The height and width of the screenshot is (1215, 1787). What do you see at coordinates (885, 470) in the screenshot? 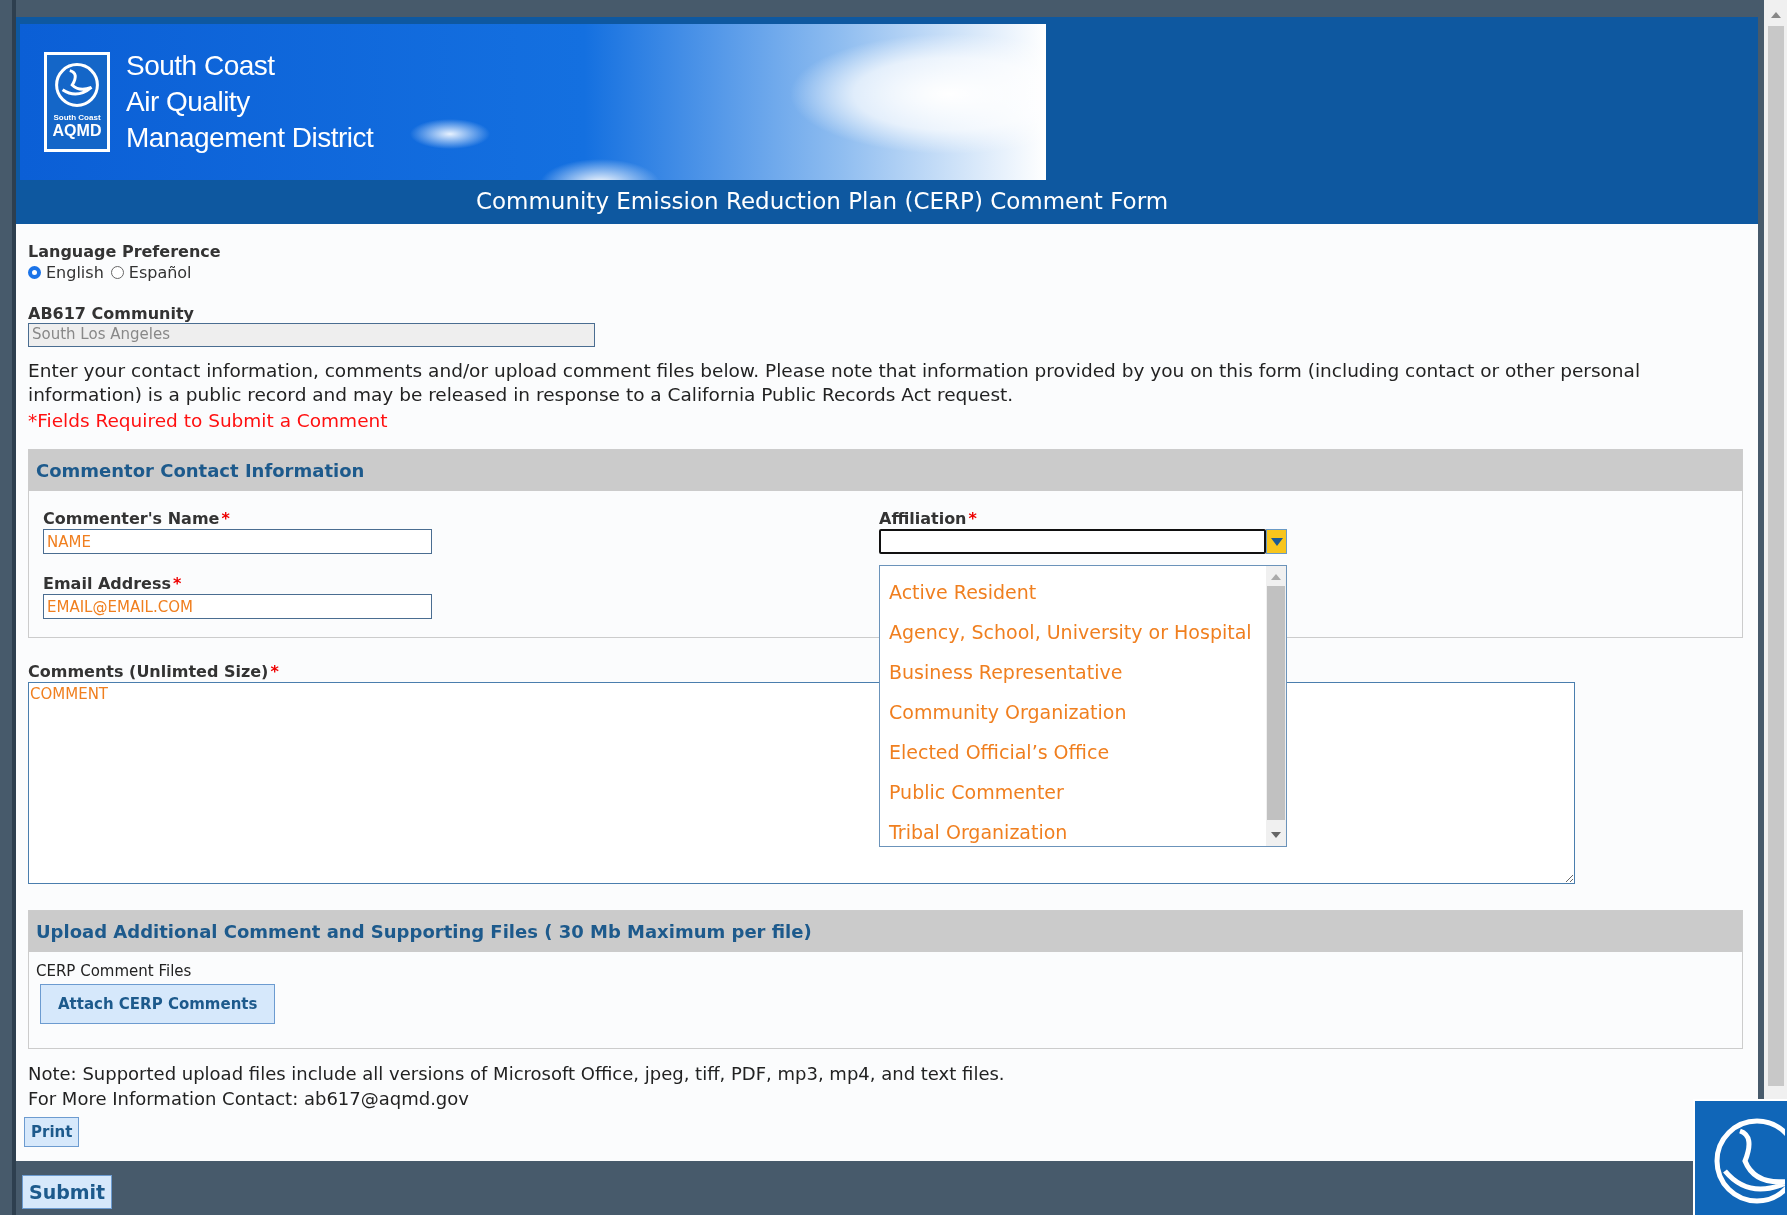
I see `section-header: Commentor Contact Information` at bounding box center [885, 470].